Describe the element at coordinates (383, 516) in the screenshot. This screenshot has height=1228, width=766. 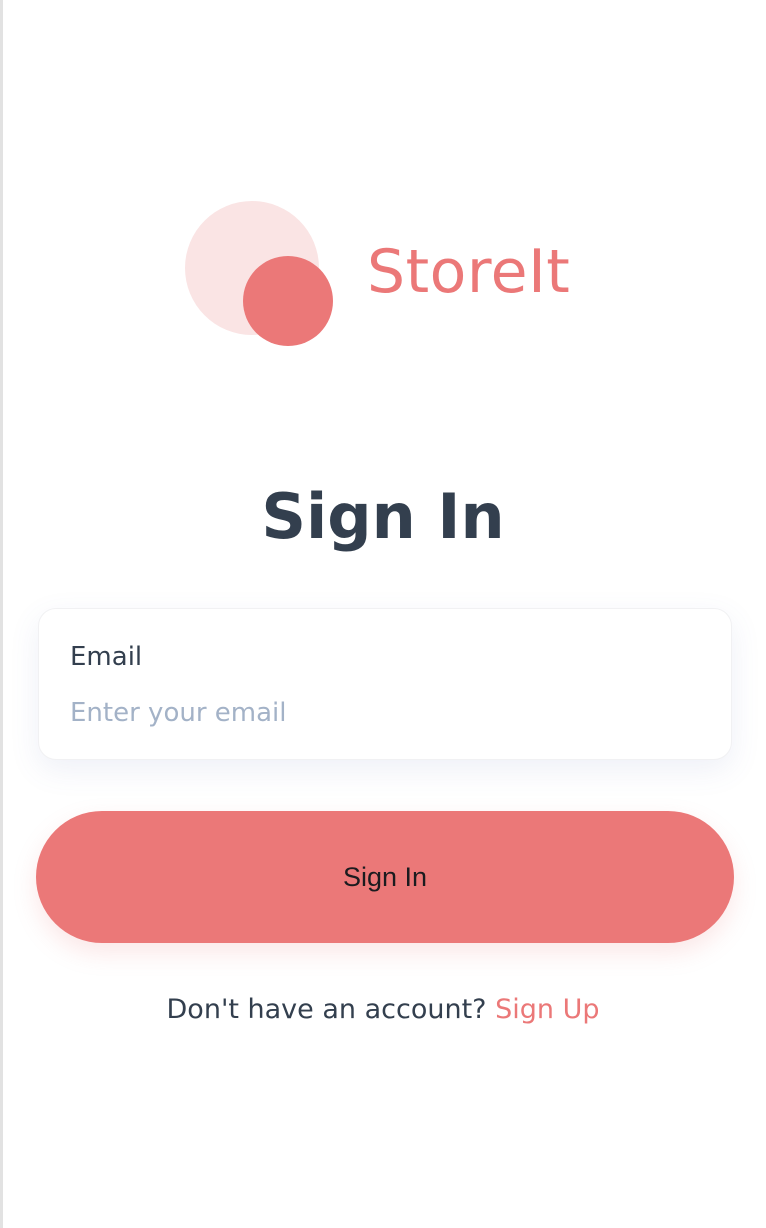
I see `page-title: Sign In` at that location.